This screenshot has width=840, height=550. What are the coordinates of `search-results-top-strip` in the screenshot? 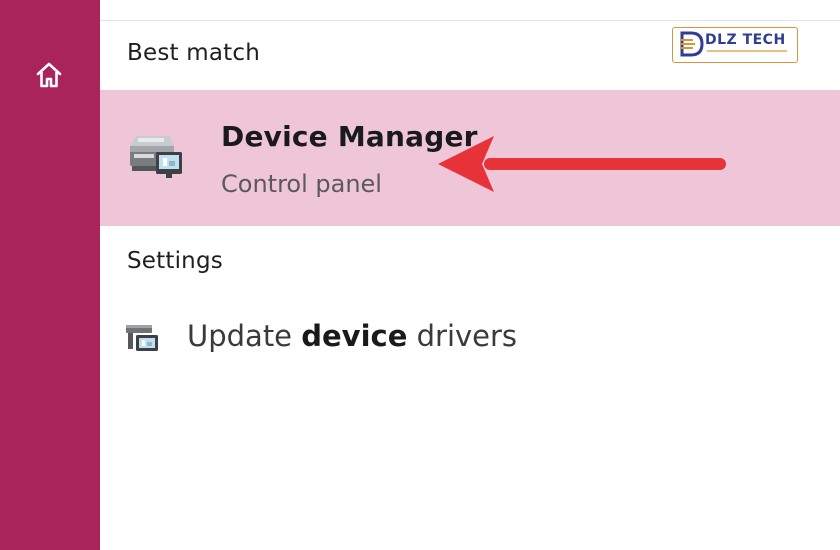 It's located at (470, 10).